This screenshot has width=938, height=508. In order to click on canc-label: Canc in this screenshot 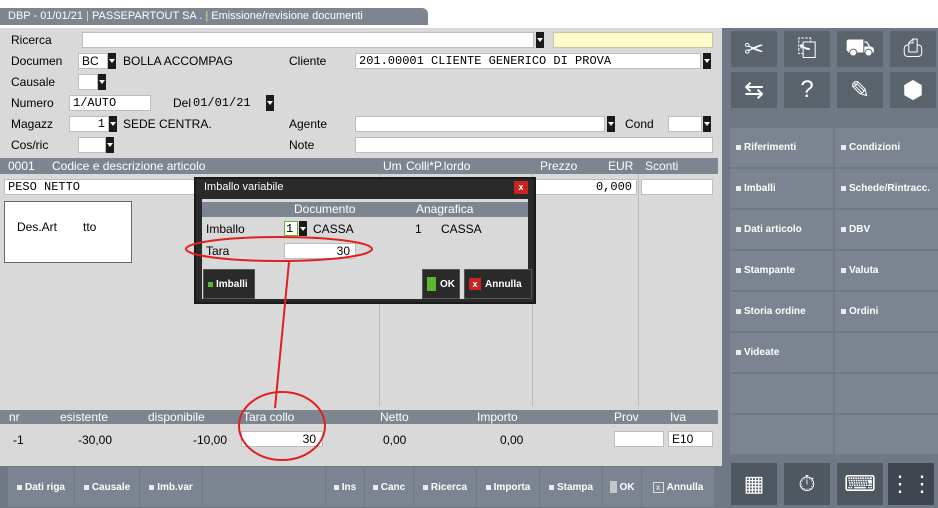, I will do `click(393, 487)`.